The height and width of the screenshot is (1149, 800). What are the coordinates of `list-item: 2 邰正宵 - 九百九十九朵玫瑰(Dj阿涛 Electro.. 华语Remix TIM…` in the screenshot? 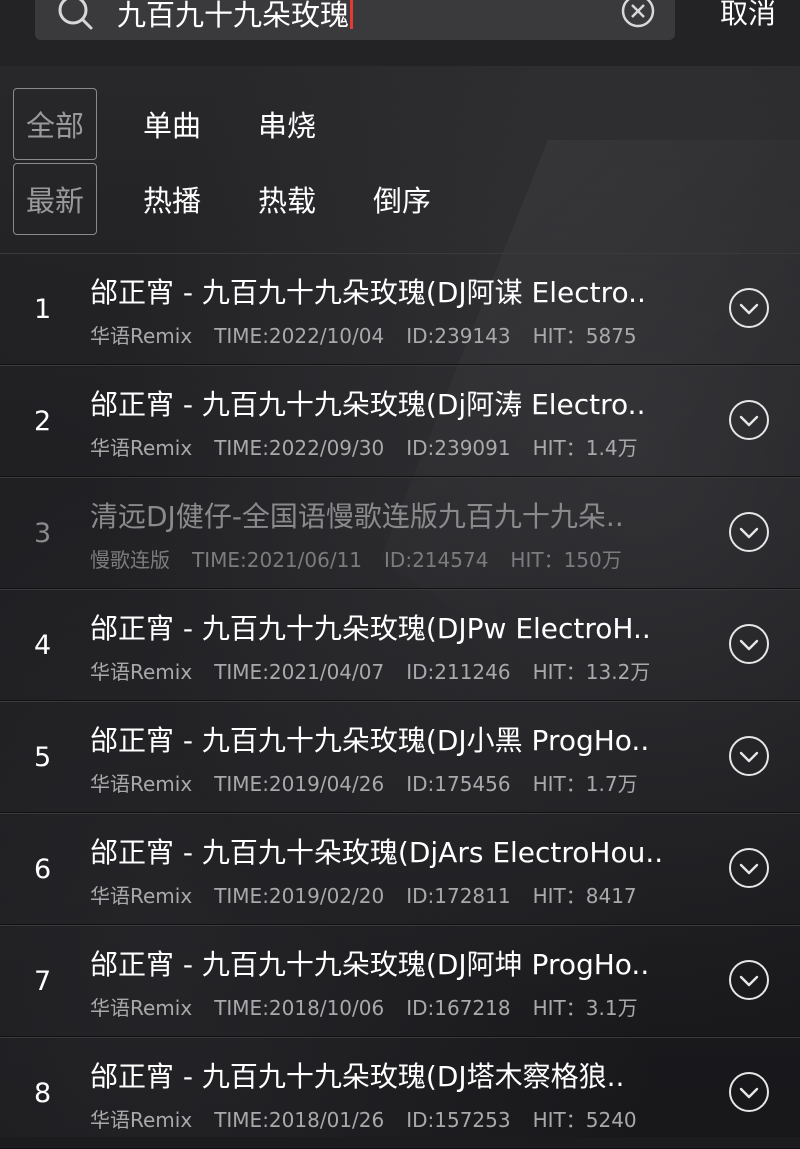 It's located at (400, 421).